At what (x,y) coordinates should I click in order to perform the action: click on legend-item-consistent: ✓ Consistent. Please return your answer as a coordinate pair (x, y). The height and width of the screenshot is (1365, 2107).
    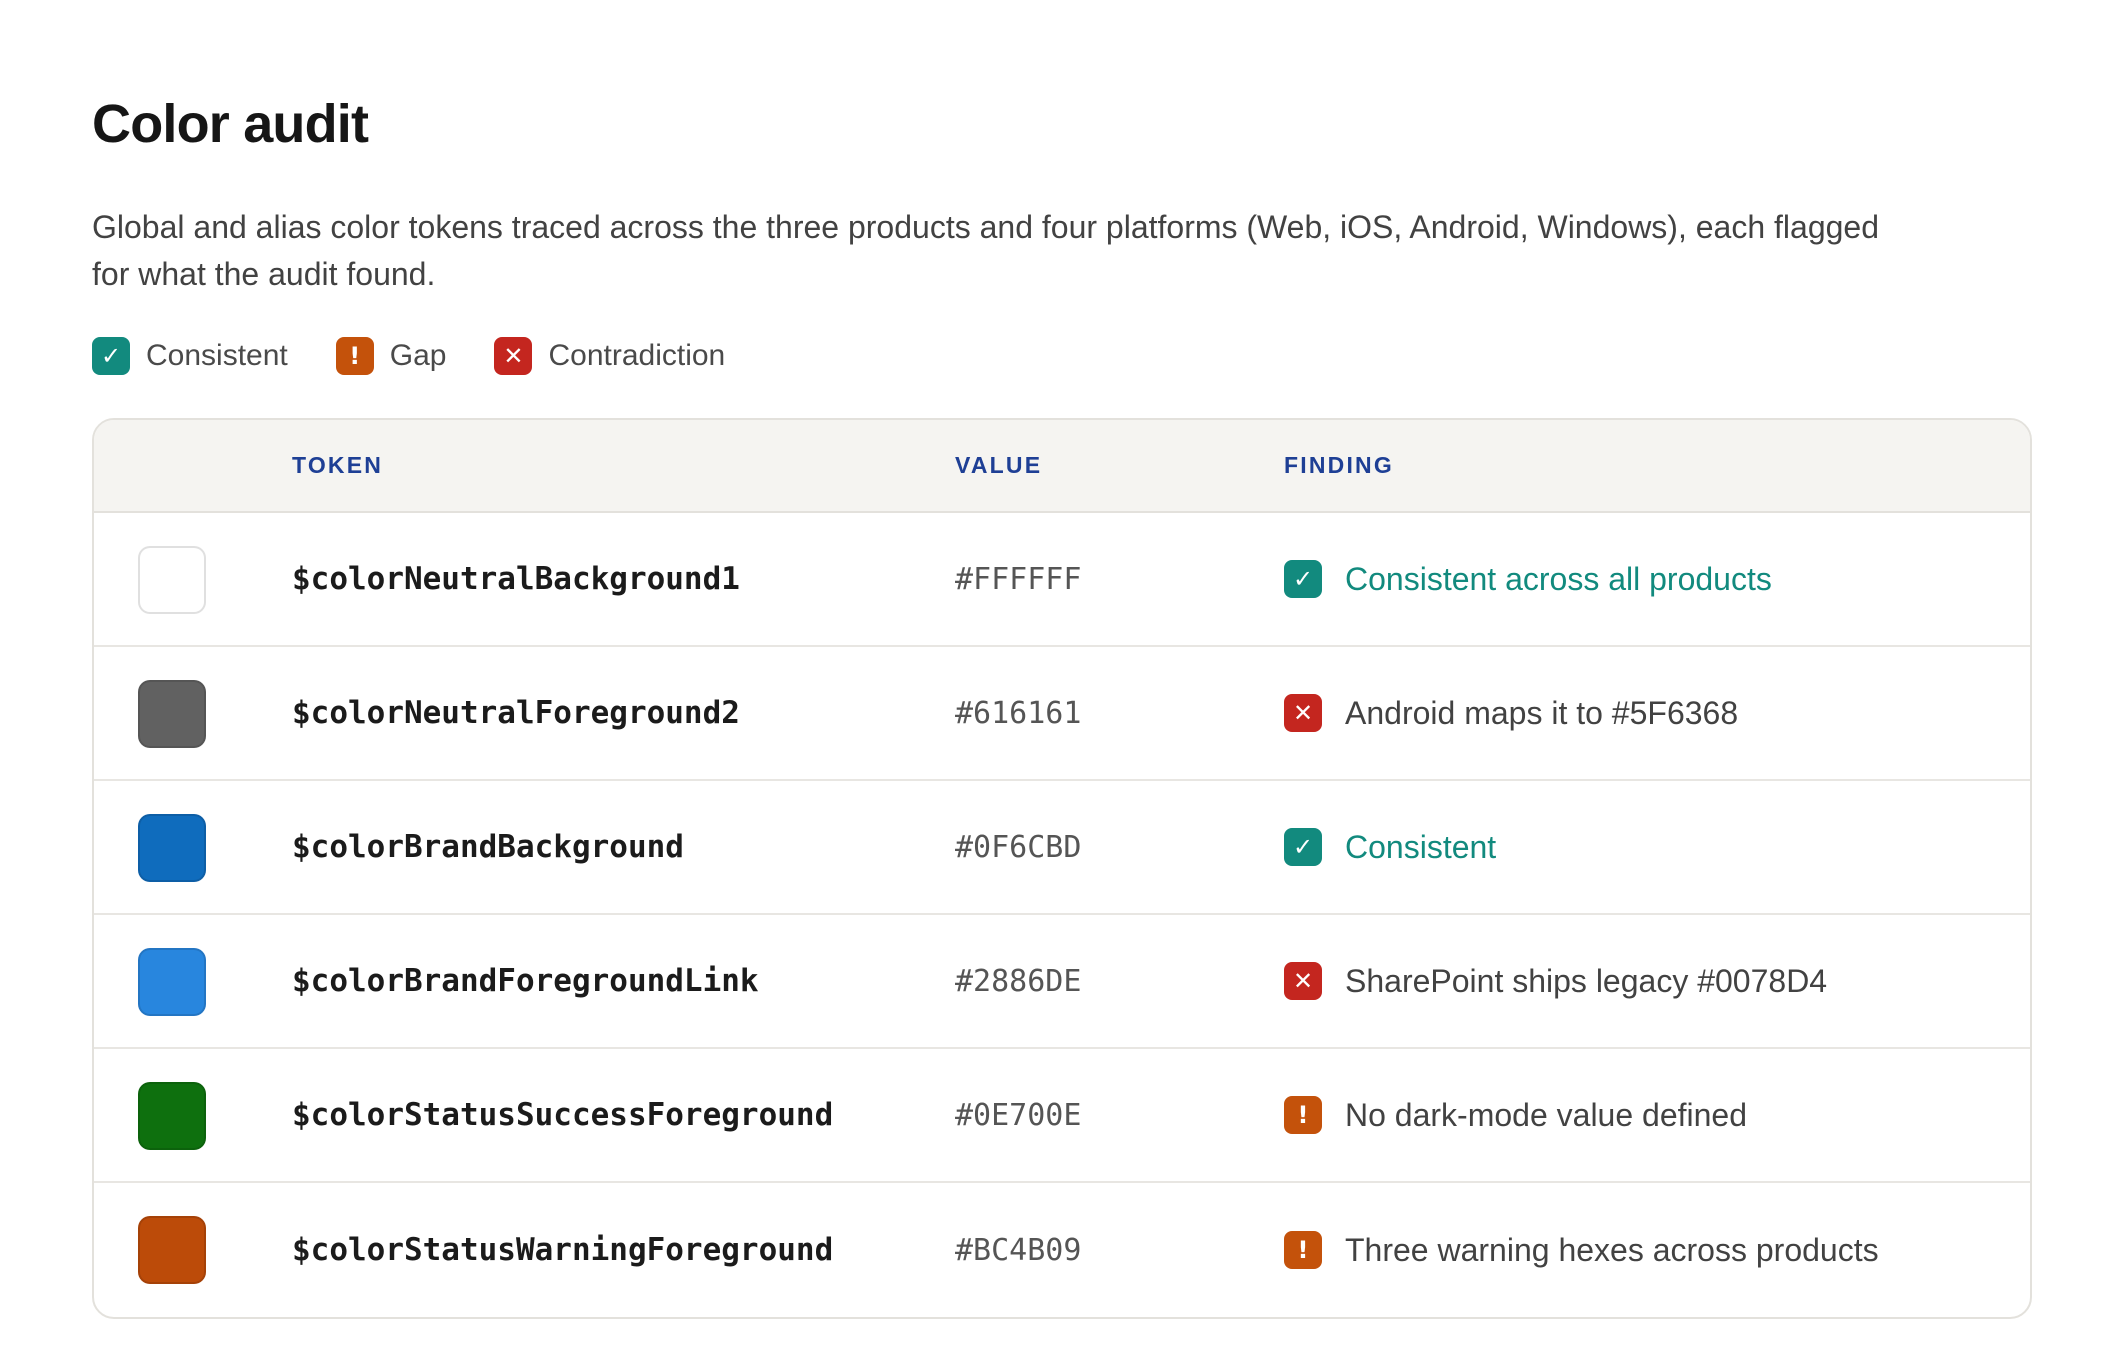
    Looking at the image, I should click on (190, 356).